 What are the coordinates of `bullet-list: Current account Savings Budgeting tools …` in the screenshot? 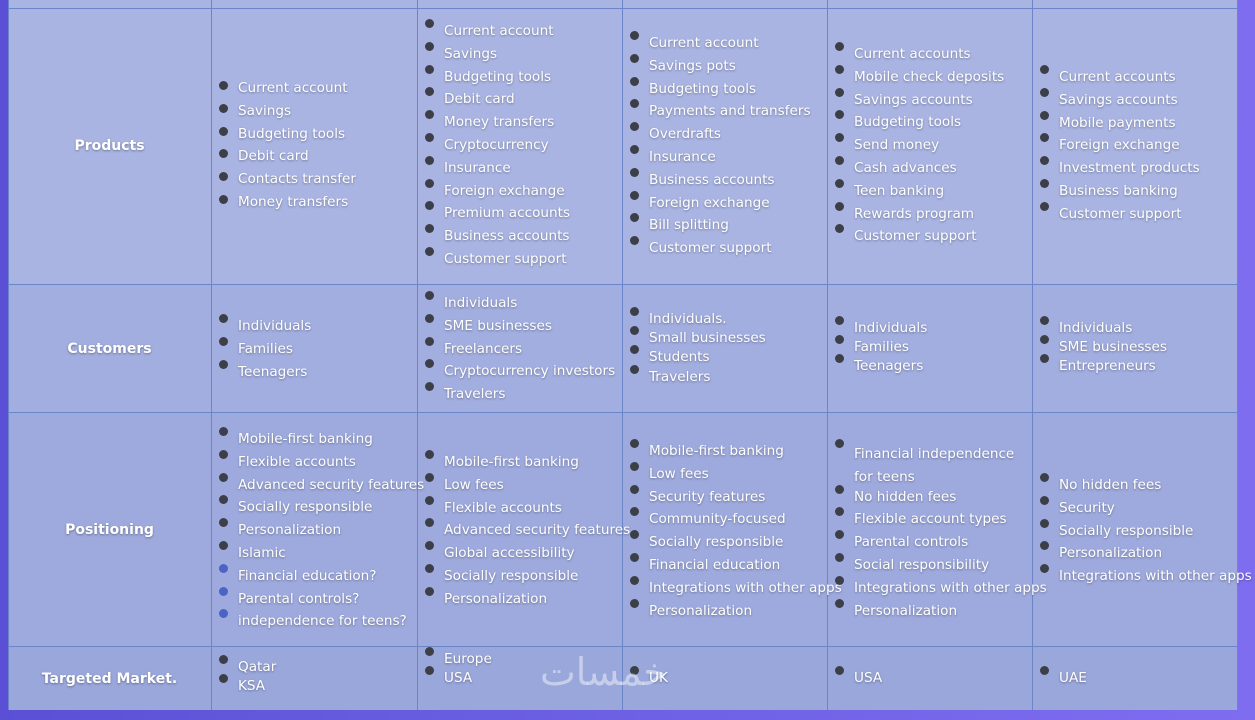 It's located at (521, 146).